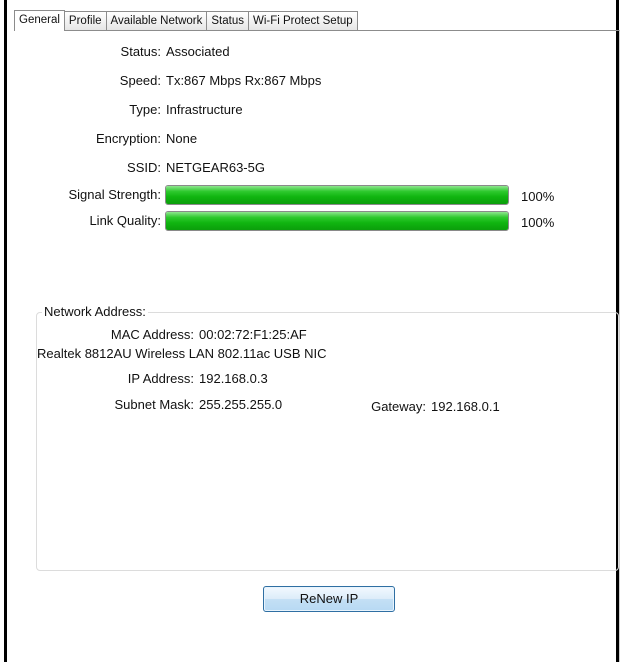 Image resolution: width=625 pixels, height=662 pixels. Describe the element at coordinates (538, 222) in the screenshot. I see `link-quality-percent: 100%` at that location.